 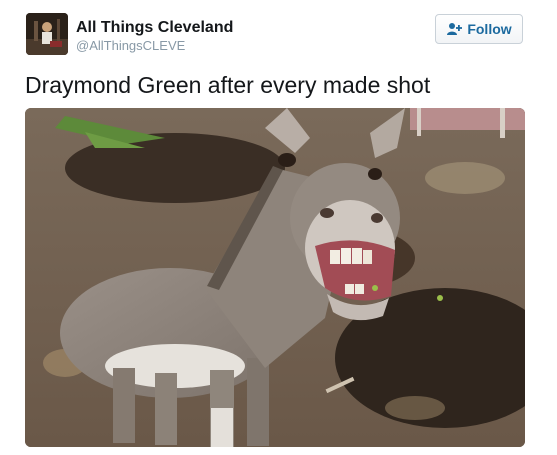 What do you see at coordinates (454, 29) in the screenshot?
I see `add-user-icon` at bounding box center [454, 29].